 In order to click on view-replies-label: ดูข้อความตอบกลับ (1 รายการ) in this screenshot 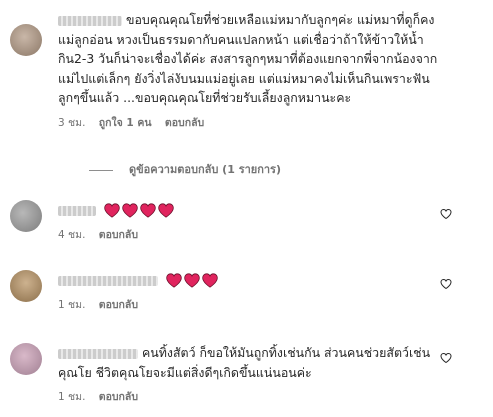, I will do `click(205, 169)`.